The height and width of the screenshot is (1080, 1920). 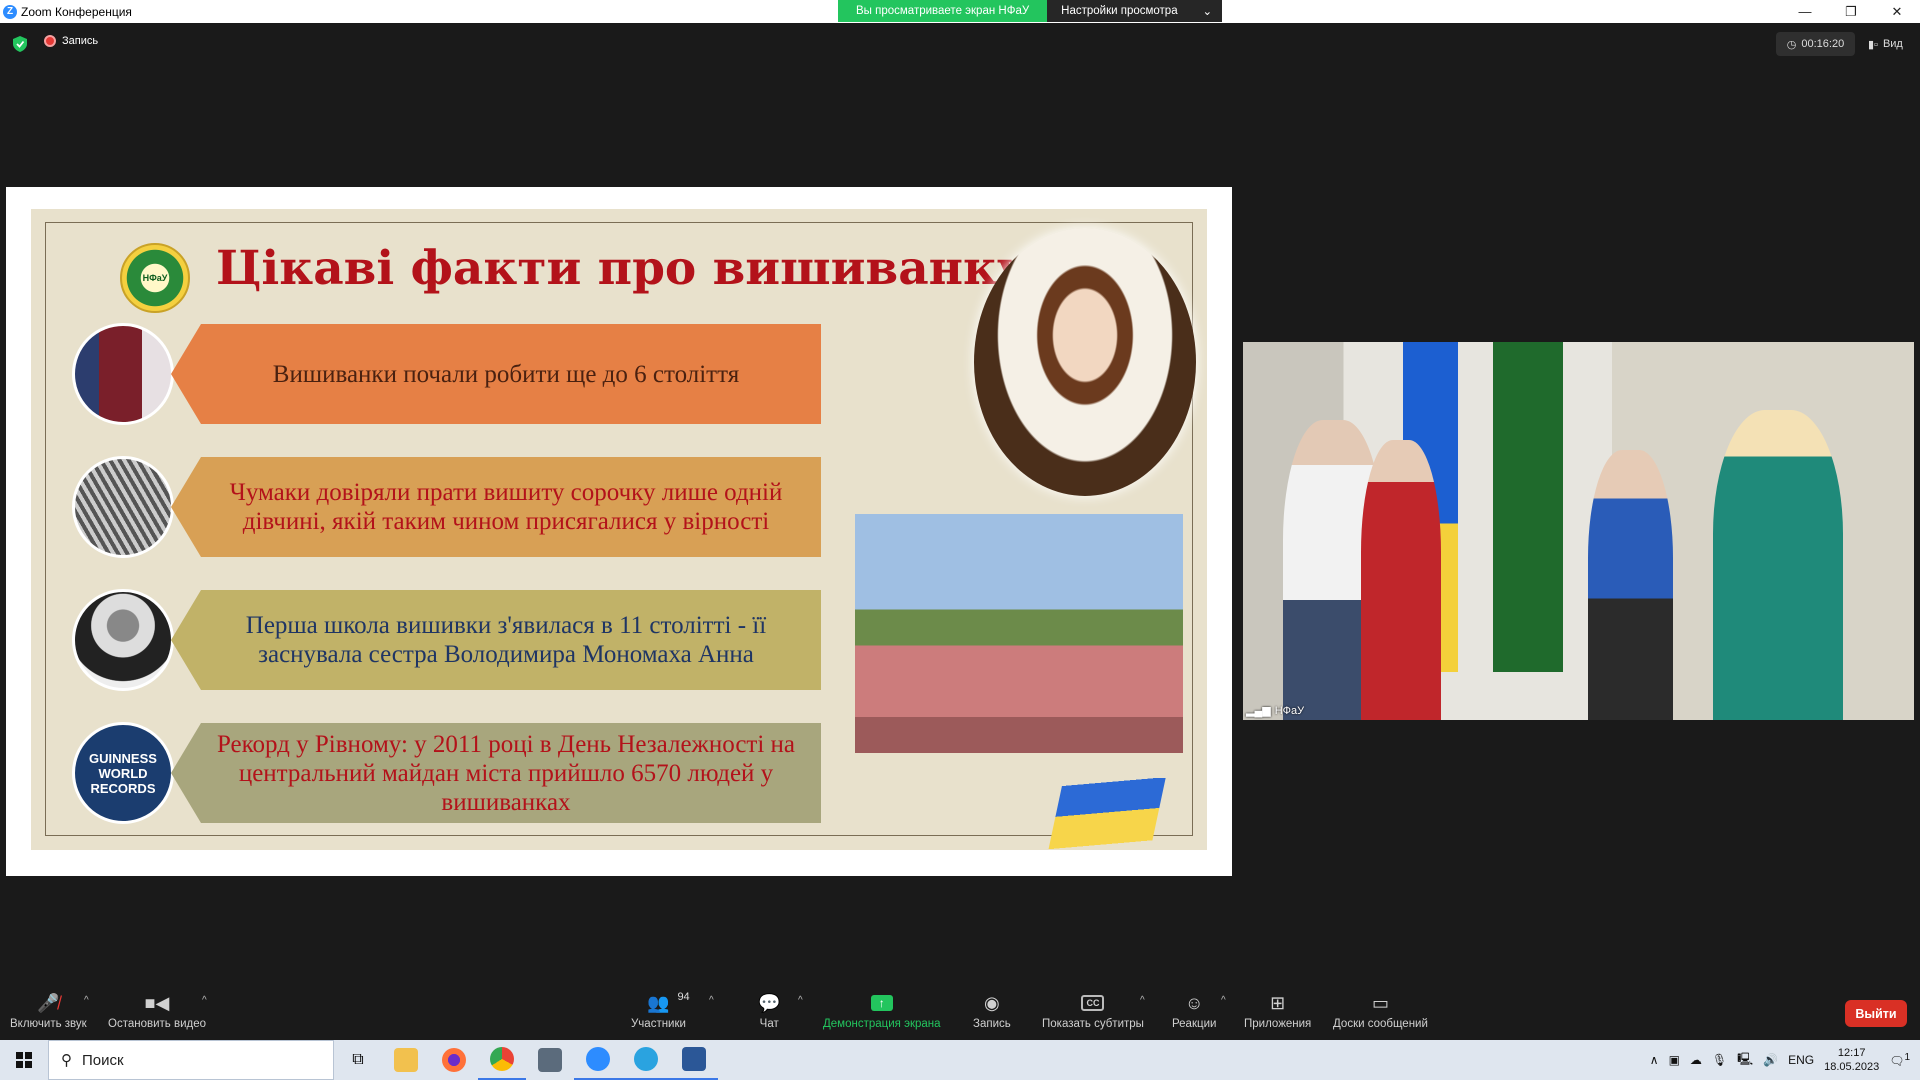 What do you see at coordinates (800, 1000) in the screenshot?
I see `chat-caret: ^` at bounding box center [800, 1000].